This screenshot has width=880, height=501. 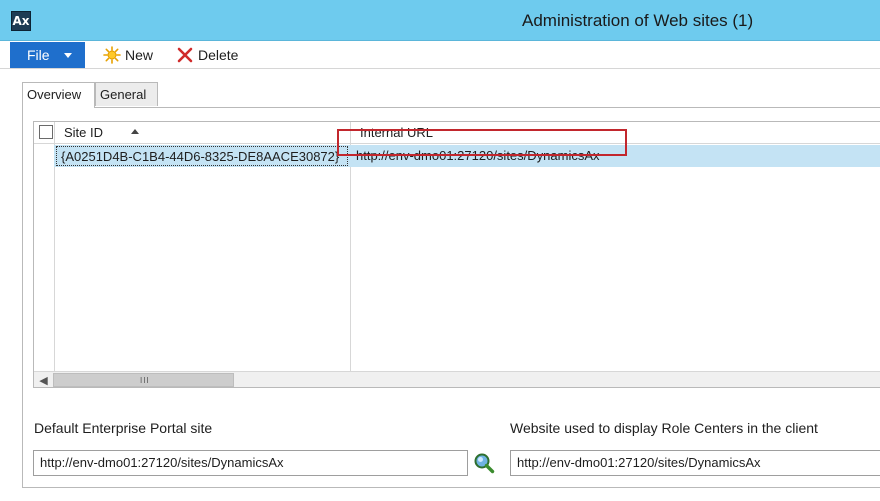 I want to click on action-pane: File New Delete, so click(x=440, y=55).